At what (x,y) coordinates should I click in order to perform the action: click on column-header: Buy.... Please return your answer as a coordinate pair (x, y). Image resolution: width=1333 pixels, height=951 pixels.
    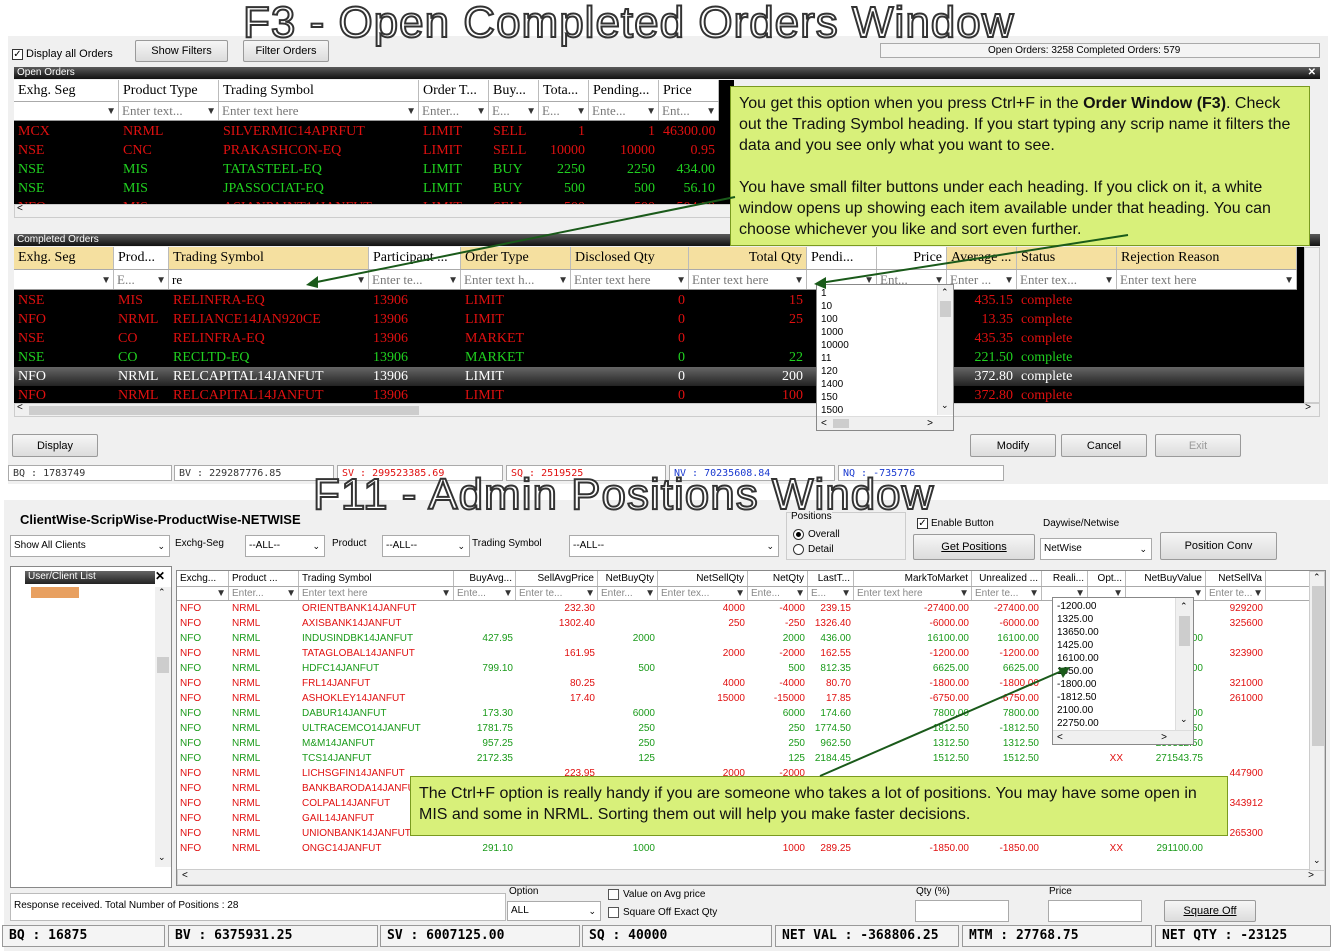
    Looking at the image, I should click on (514, 90).